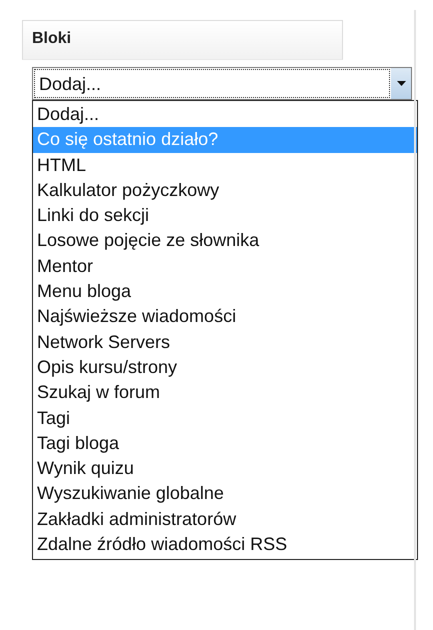 The image size is (433, 630). I want to click on dropdown-option: Network Servers, so click(225, 342).